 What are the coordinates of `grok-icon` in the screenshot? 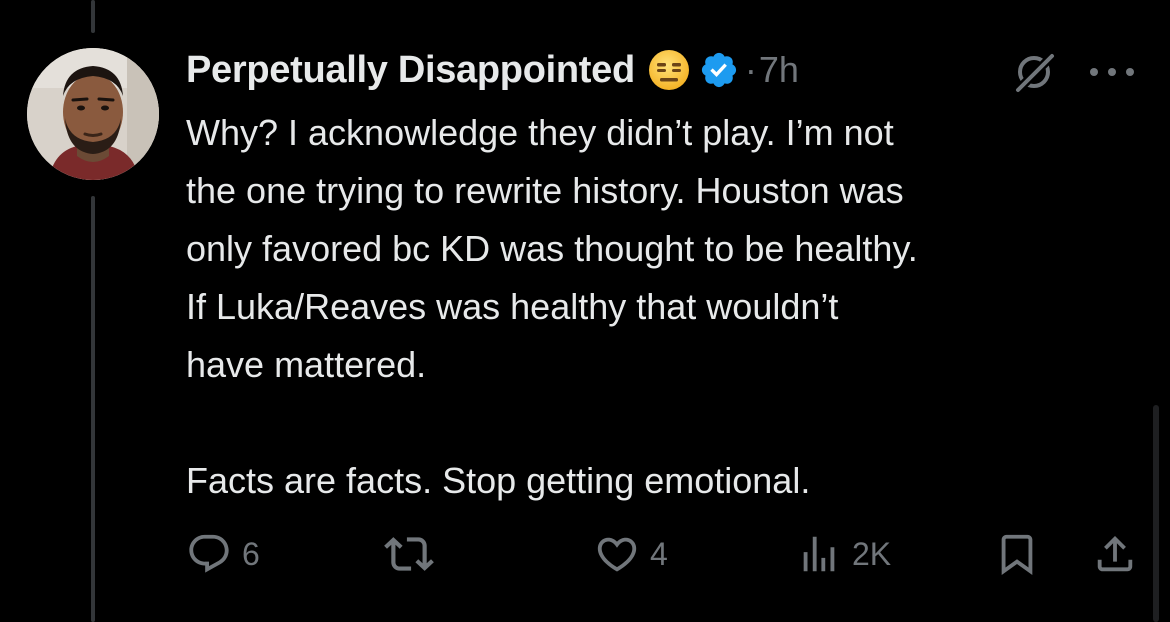 It's located at (1034, 72).